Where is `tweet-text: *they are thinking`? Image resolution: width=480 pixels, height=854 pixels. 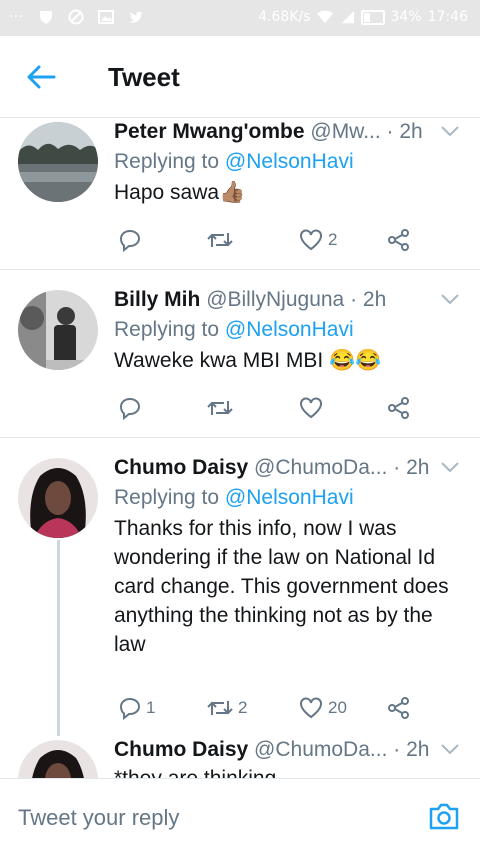
tweet-text: *they are thinking is located at coordinates (289, 771).